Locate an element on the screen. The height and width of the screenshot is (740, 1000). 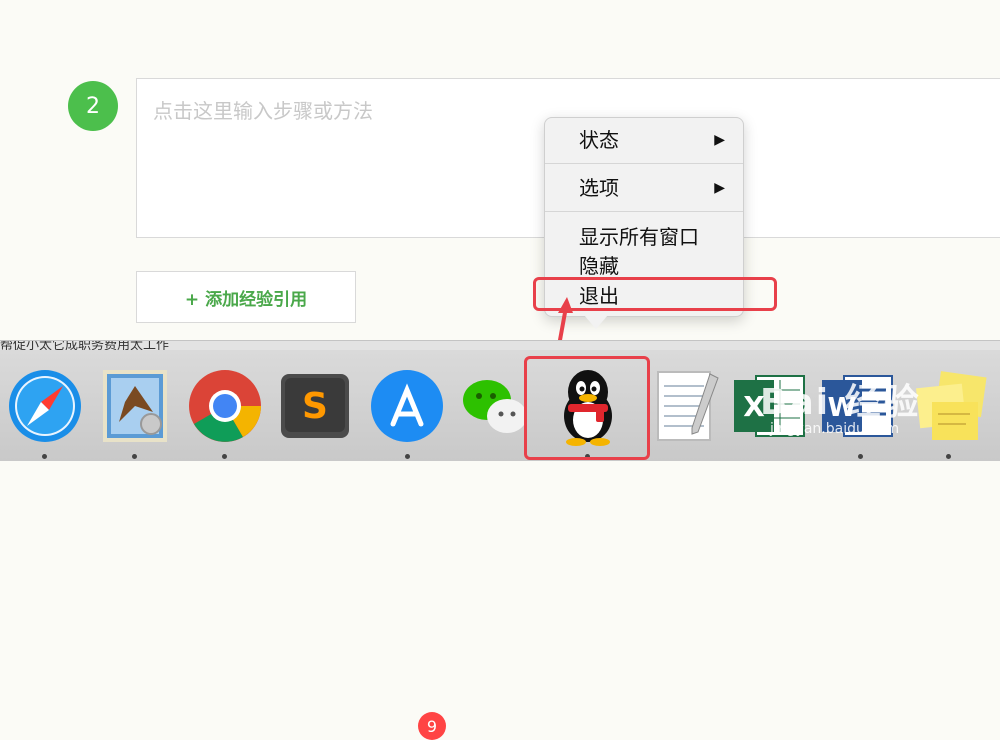
dock-app-chrome is located at coordinates (225, 406).